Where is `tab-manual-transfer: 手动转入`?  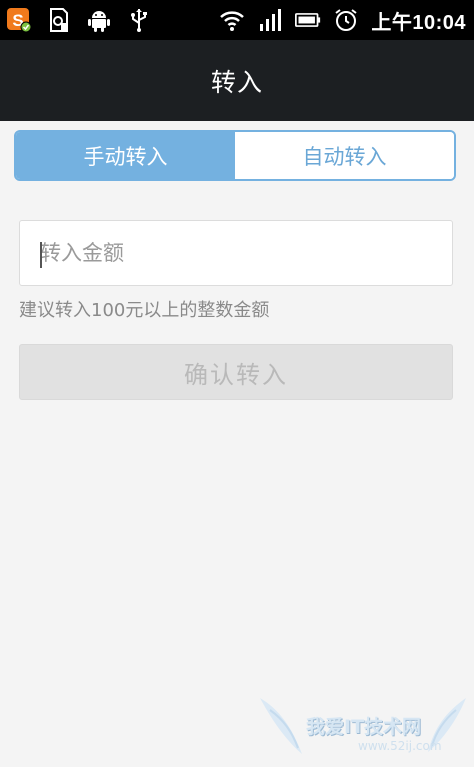 tab-manual-transfer: 手动转入 is located at coordinates (125, 155).